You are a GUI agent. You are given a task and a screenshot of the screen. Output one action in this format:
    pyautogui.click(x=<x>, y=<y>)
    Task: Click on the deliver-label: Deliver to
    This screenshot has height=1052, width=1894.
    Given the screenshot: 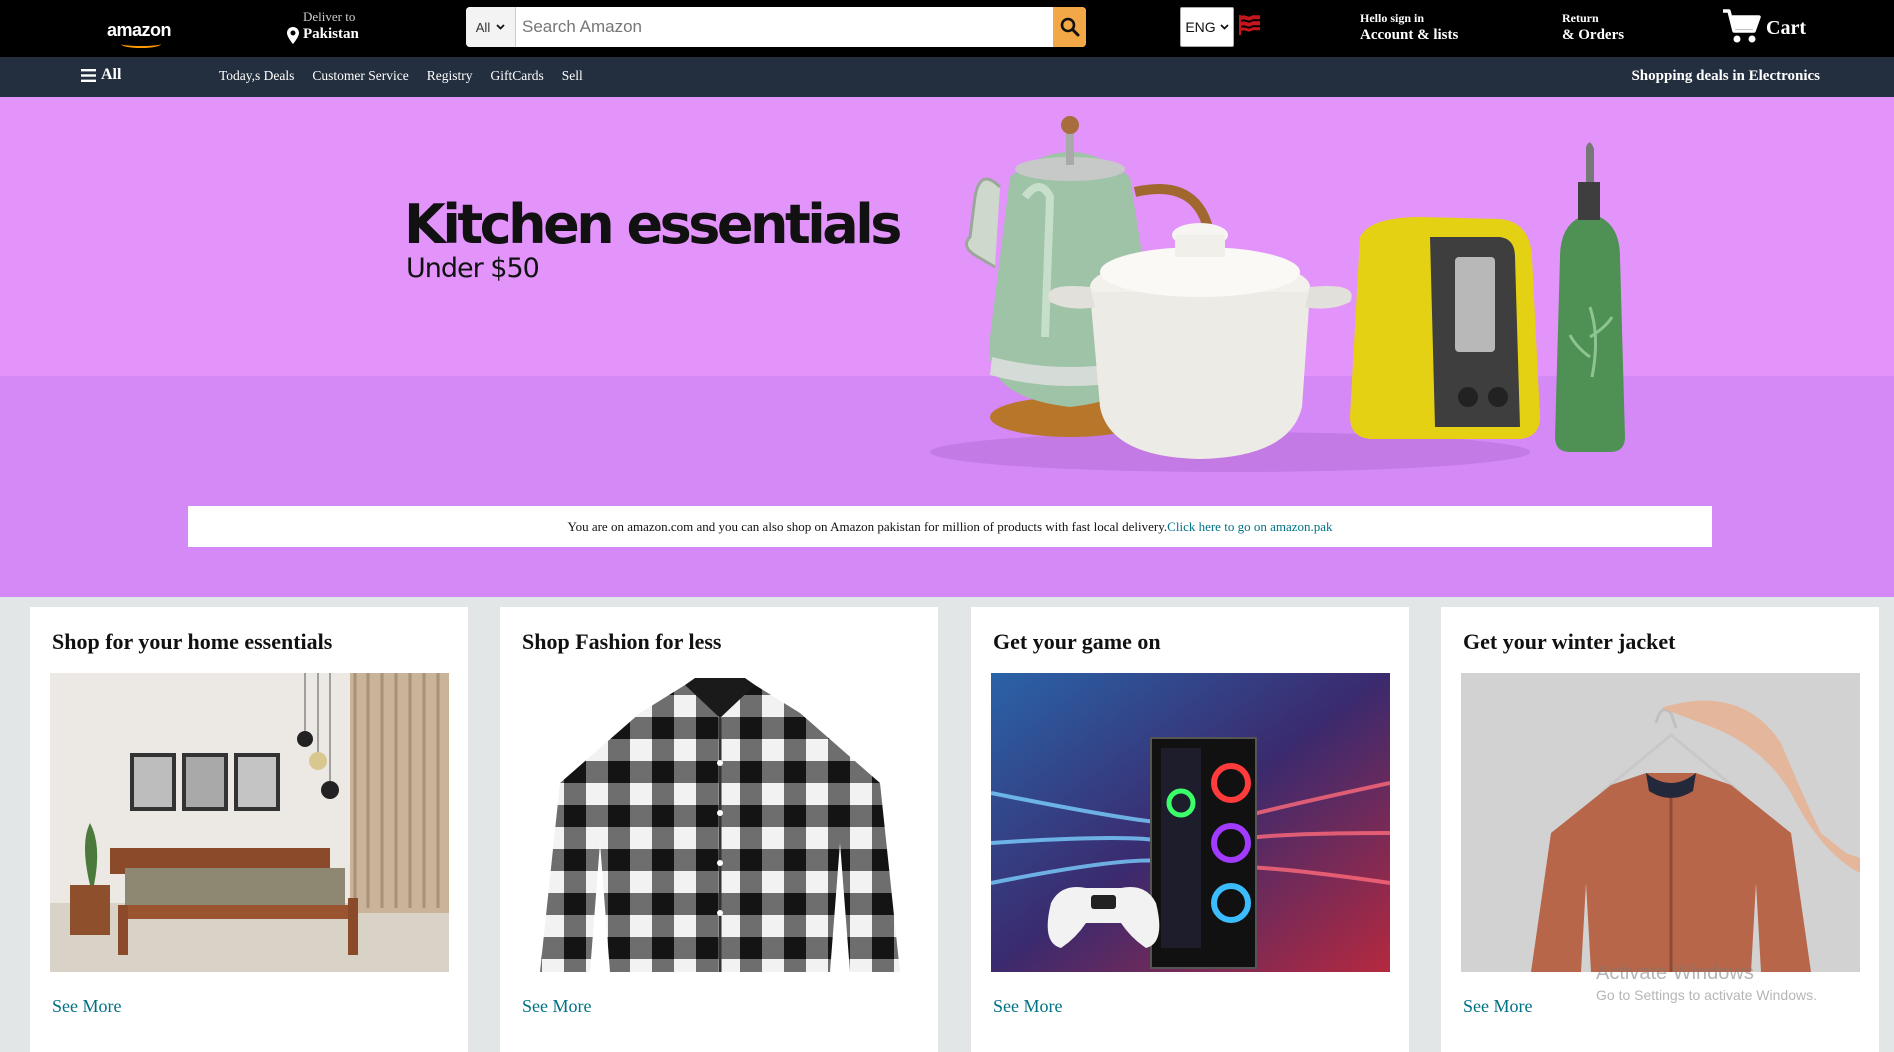 What is the action you would take?
    pyautogui.click(x=329, y=16)
    